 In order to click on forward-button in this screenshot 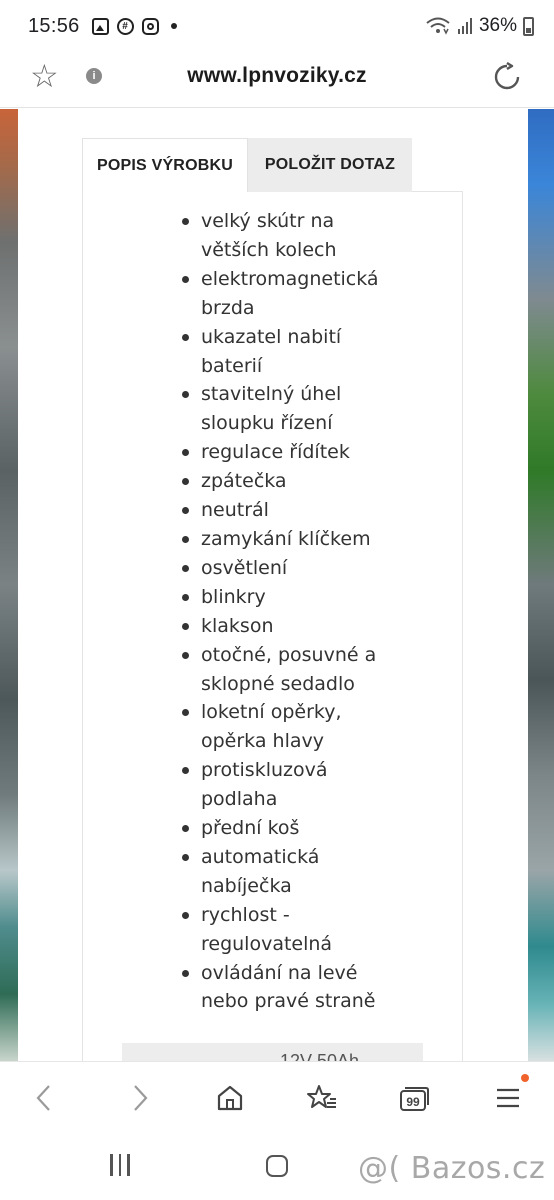, I will do `click(140, 1098)`.